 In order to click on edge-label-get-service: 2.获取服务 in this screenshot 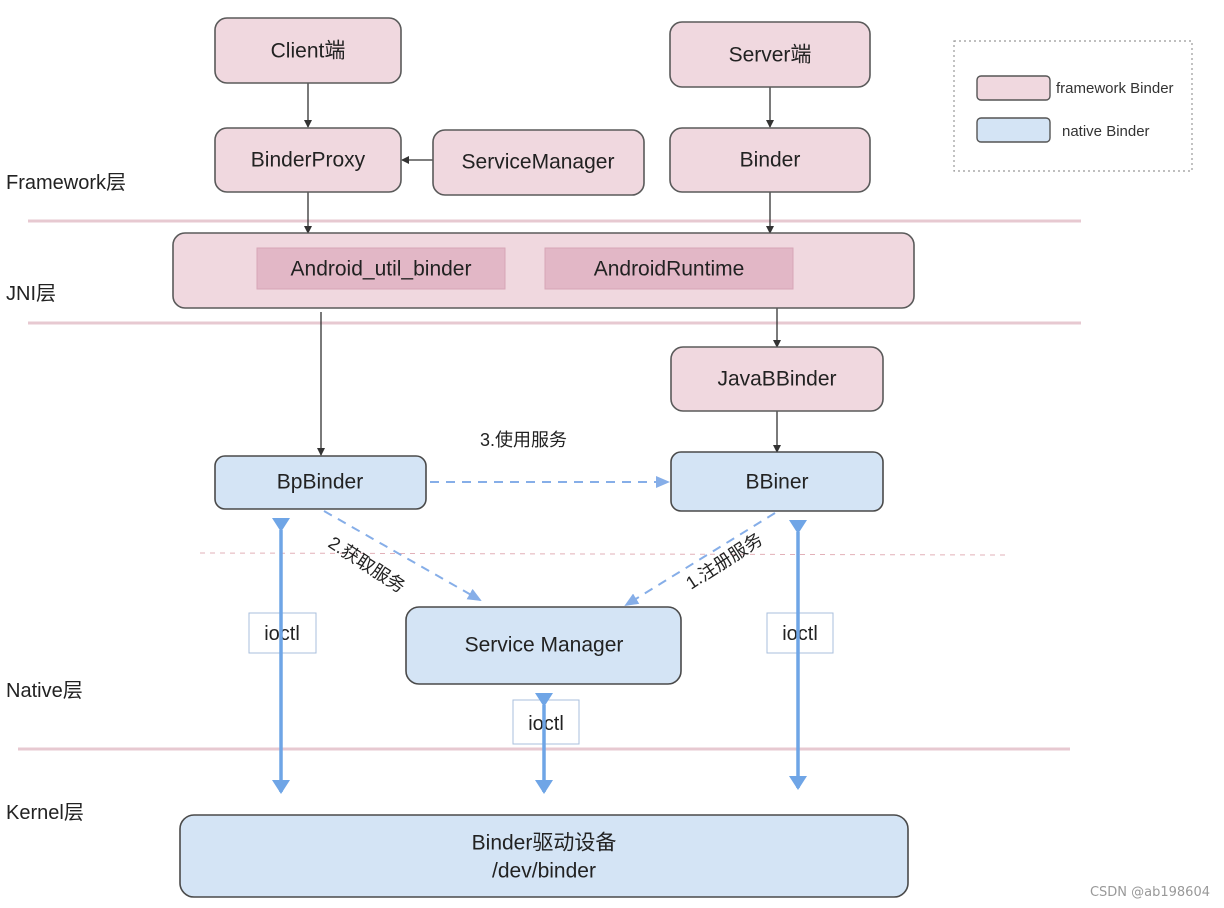, I will do `click(367, 565)`.